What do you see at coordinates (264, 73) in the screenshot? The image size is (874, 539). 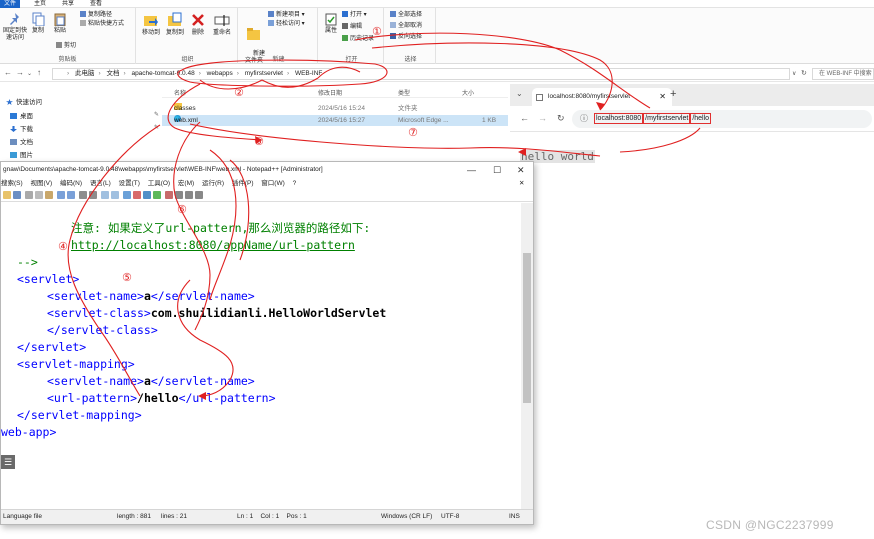 I see `breadcrumb-myfirstservlet: myfirstservlet` at bounding box center [264, 73].